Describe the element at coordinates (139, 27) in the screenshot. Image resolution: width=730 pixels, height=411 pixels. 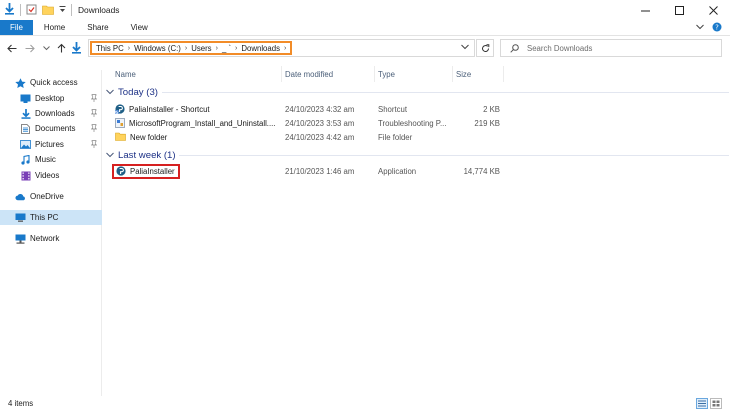
I see `tab-view: View` at that location.